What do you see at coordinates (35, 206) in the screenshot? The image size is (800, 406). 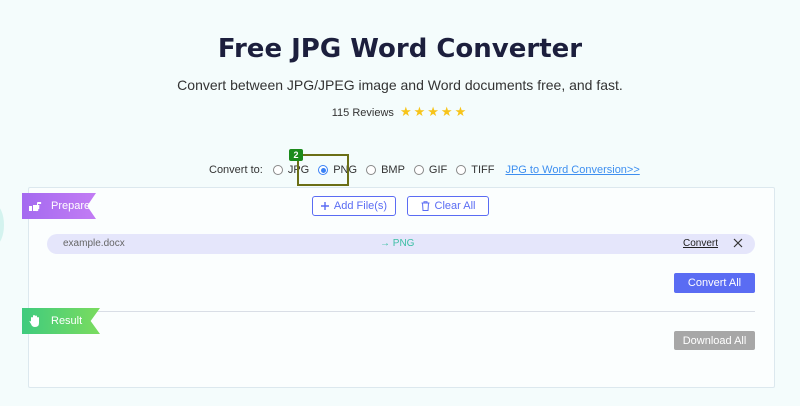 I see `pointing-hand-icon` at bounding box center [35, 206].